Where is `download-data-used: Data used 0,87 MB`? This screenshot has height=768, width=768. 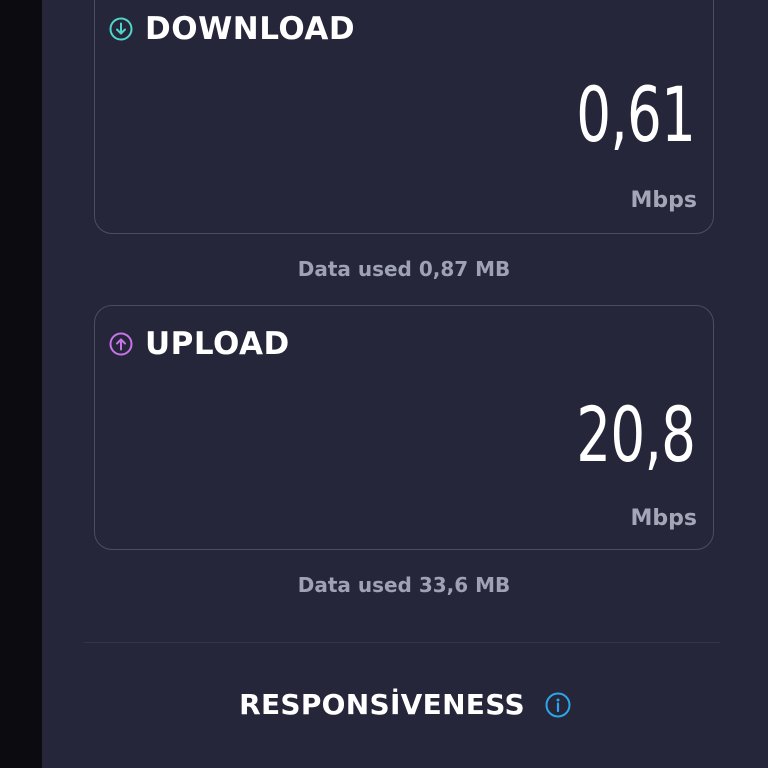
download-data-used: Data used 0,87 MB is located at coordinates (404, 269).